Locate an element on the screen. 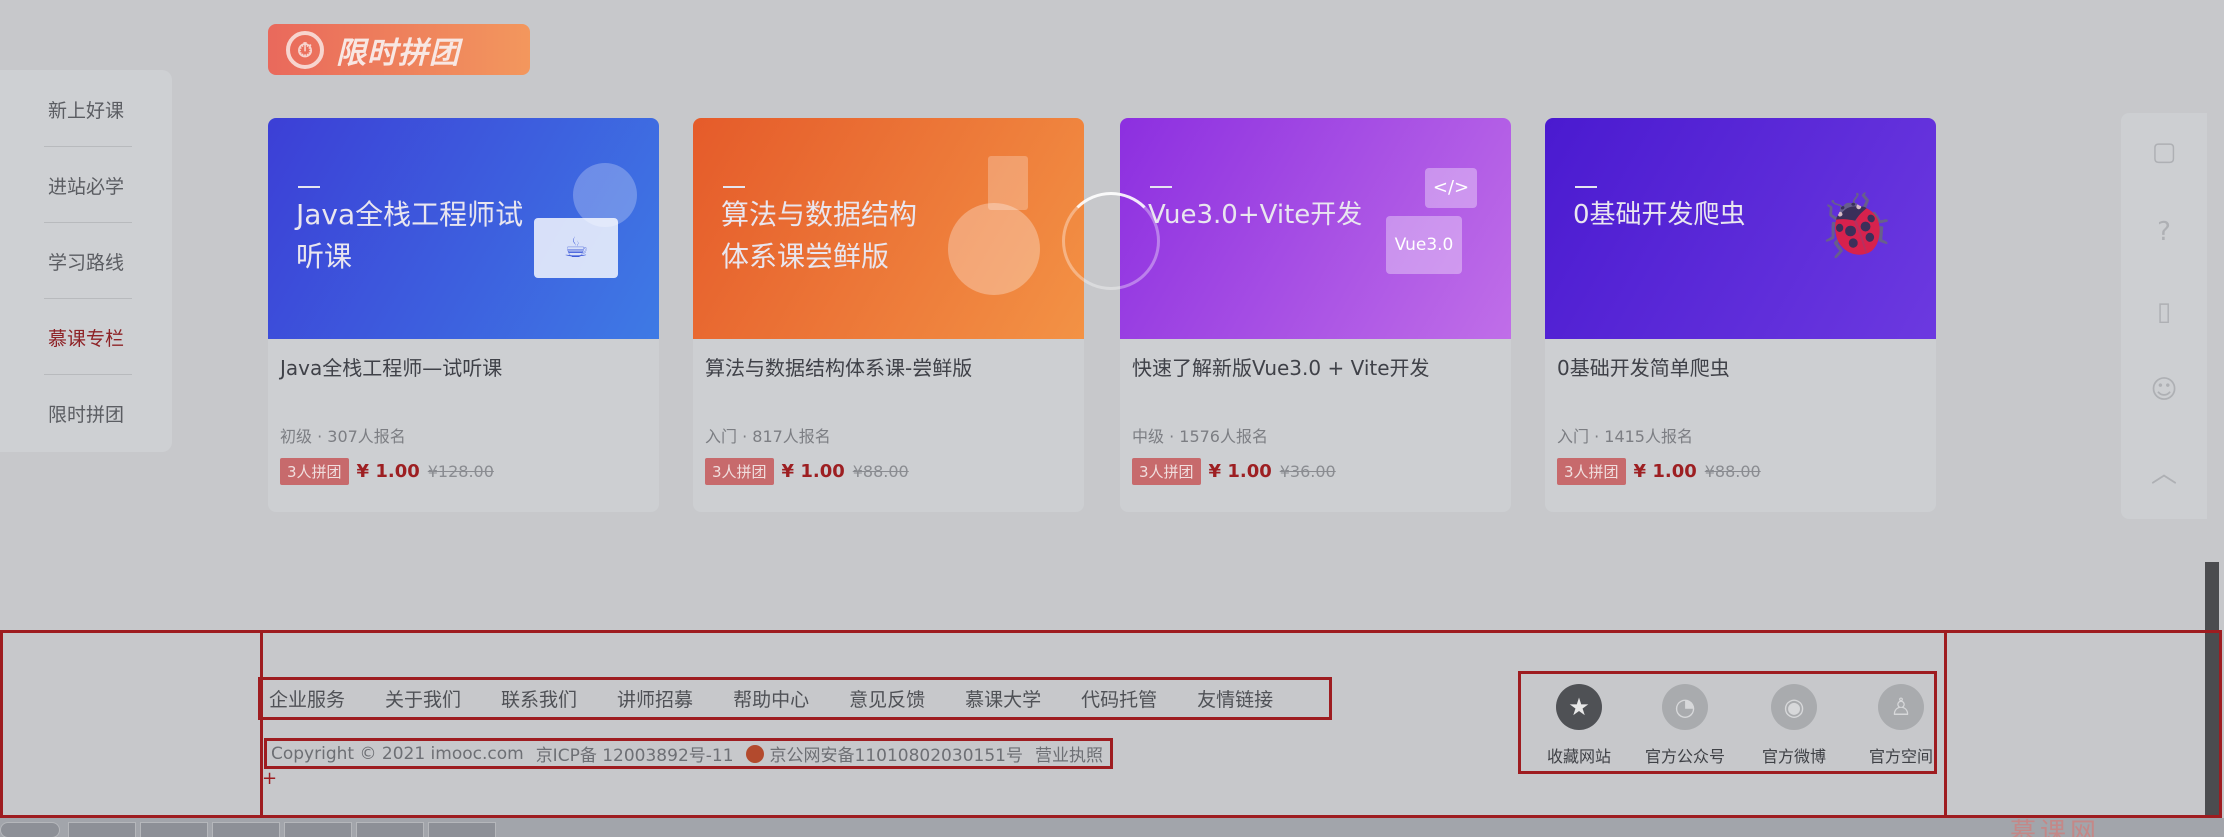  footer-link: 意见反馈 is located at coordinates (887, 698).